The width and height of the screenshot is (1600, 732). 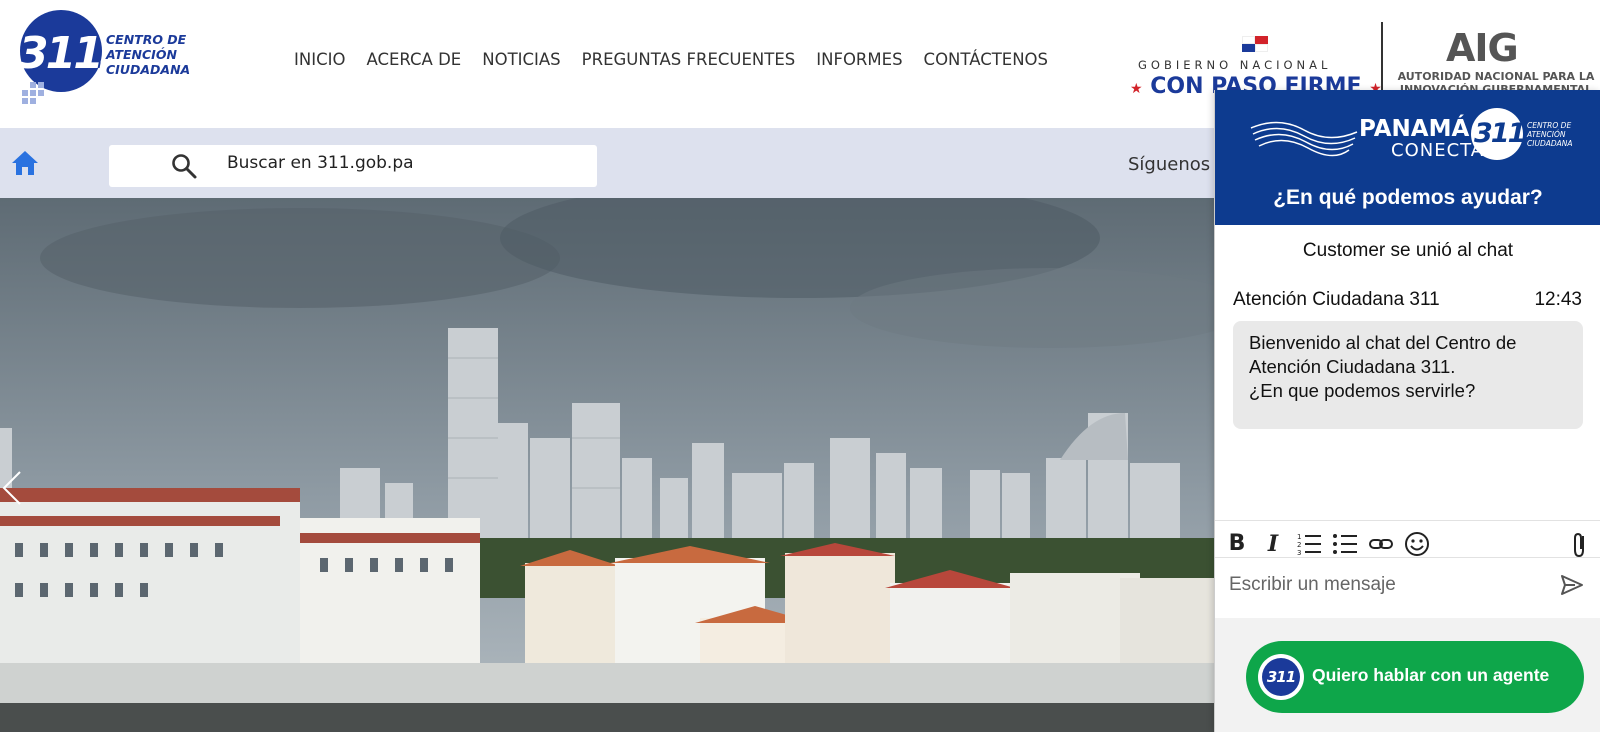 What do you see at coordinates (61, 53) in the screenshot?
I see `logo-number: 311` at bounding box center [61, 53].